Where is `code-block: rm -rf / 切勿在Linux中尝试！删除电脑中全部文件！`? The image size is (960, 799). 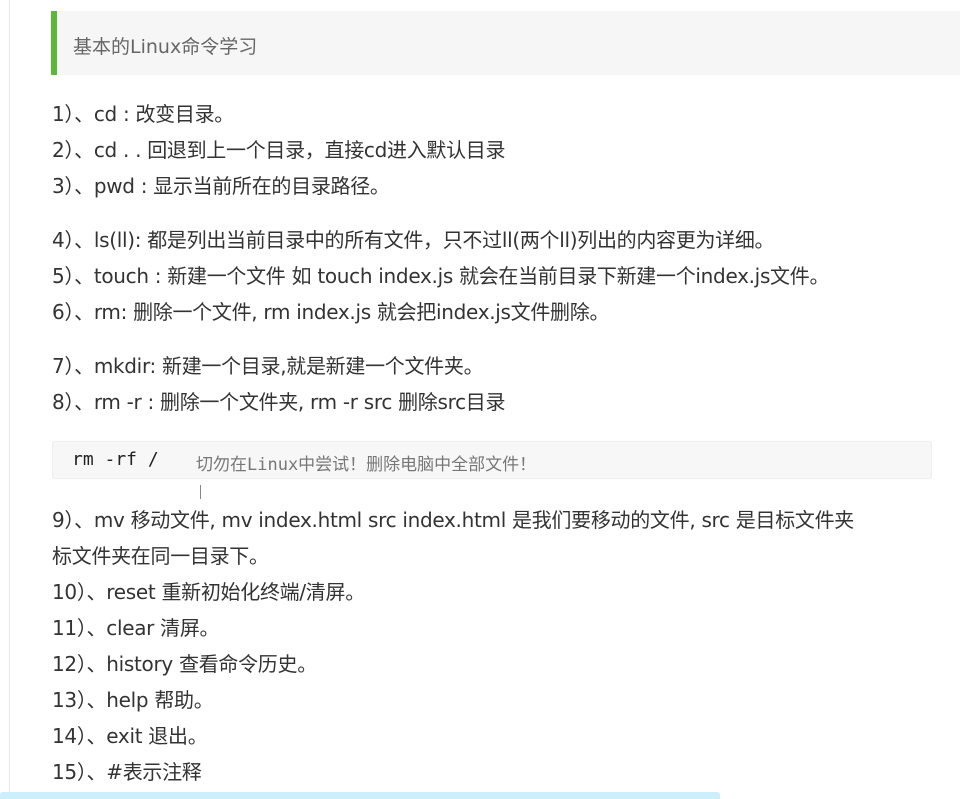
code-block: rm -rf / 切勿在Linux中尝试！删除电脑中全部文件！ is located at coordinates (492, 460).